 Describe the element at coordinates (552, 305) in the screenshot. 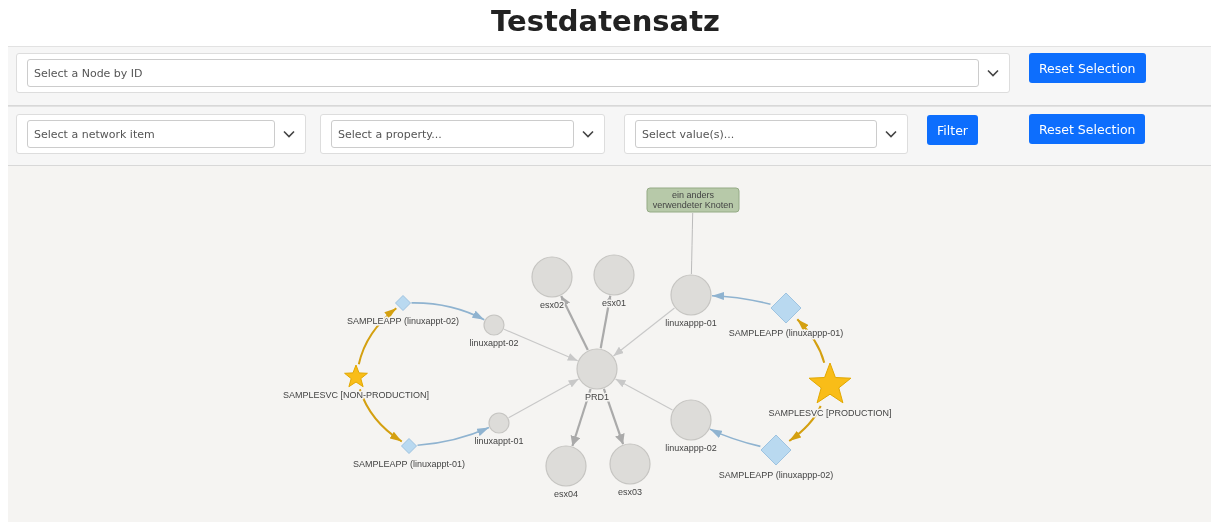

I see `node-label: esx02` at that location.